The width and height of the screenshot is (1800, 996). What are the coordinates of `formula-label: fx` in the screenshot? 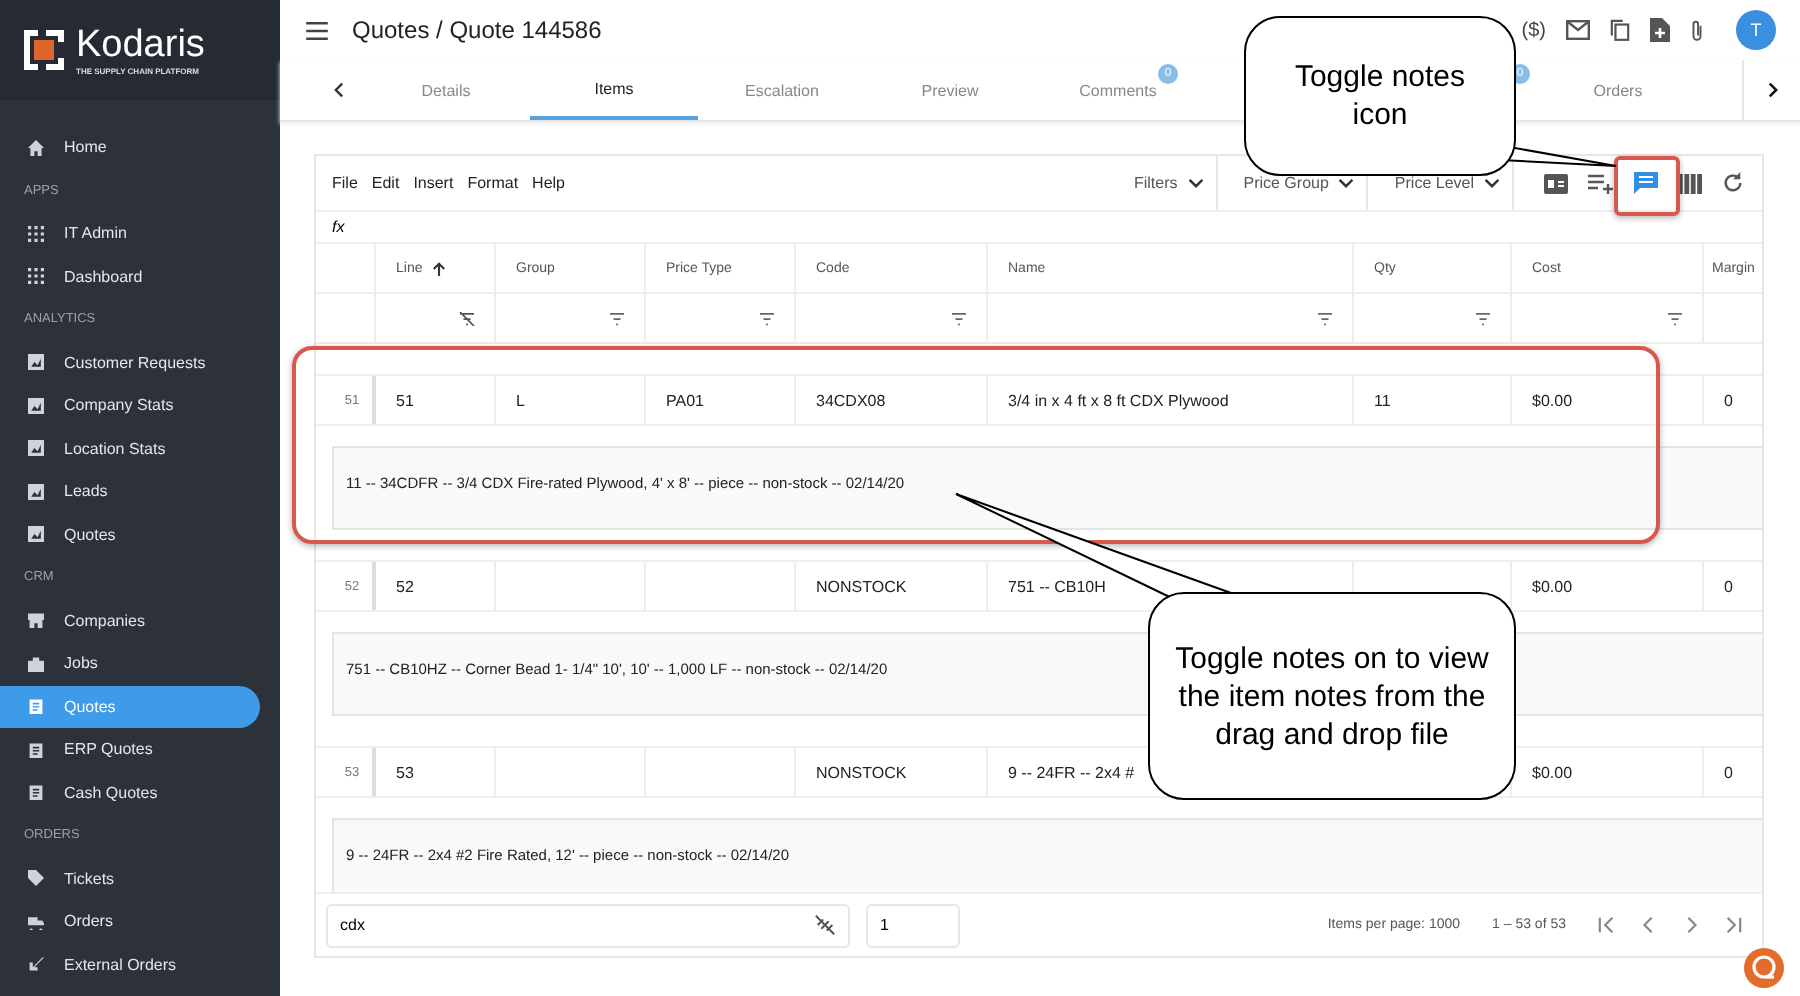 It's located at (338, 227).